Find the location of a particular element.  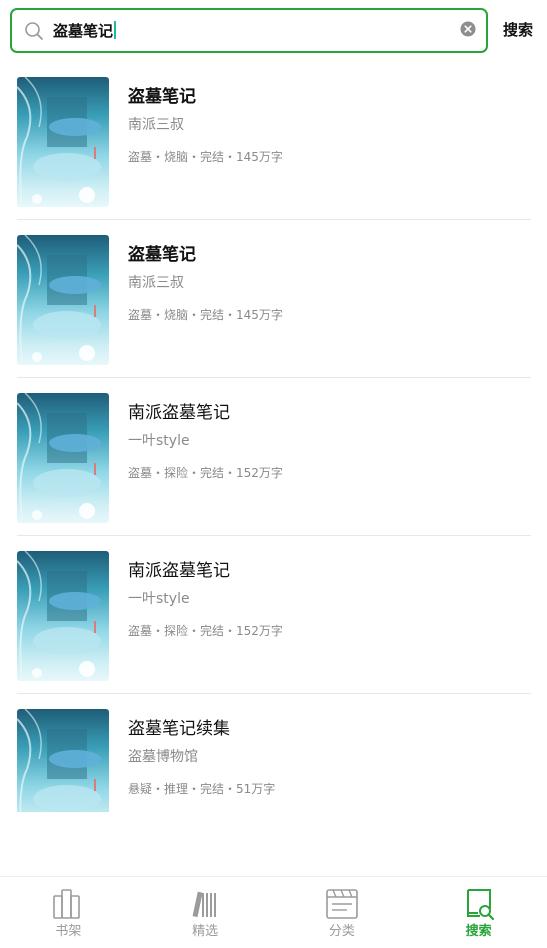

nav-label: 分类 is located at coordinates (341, 931).